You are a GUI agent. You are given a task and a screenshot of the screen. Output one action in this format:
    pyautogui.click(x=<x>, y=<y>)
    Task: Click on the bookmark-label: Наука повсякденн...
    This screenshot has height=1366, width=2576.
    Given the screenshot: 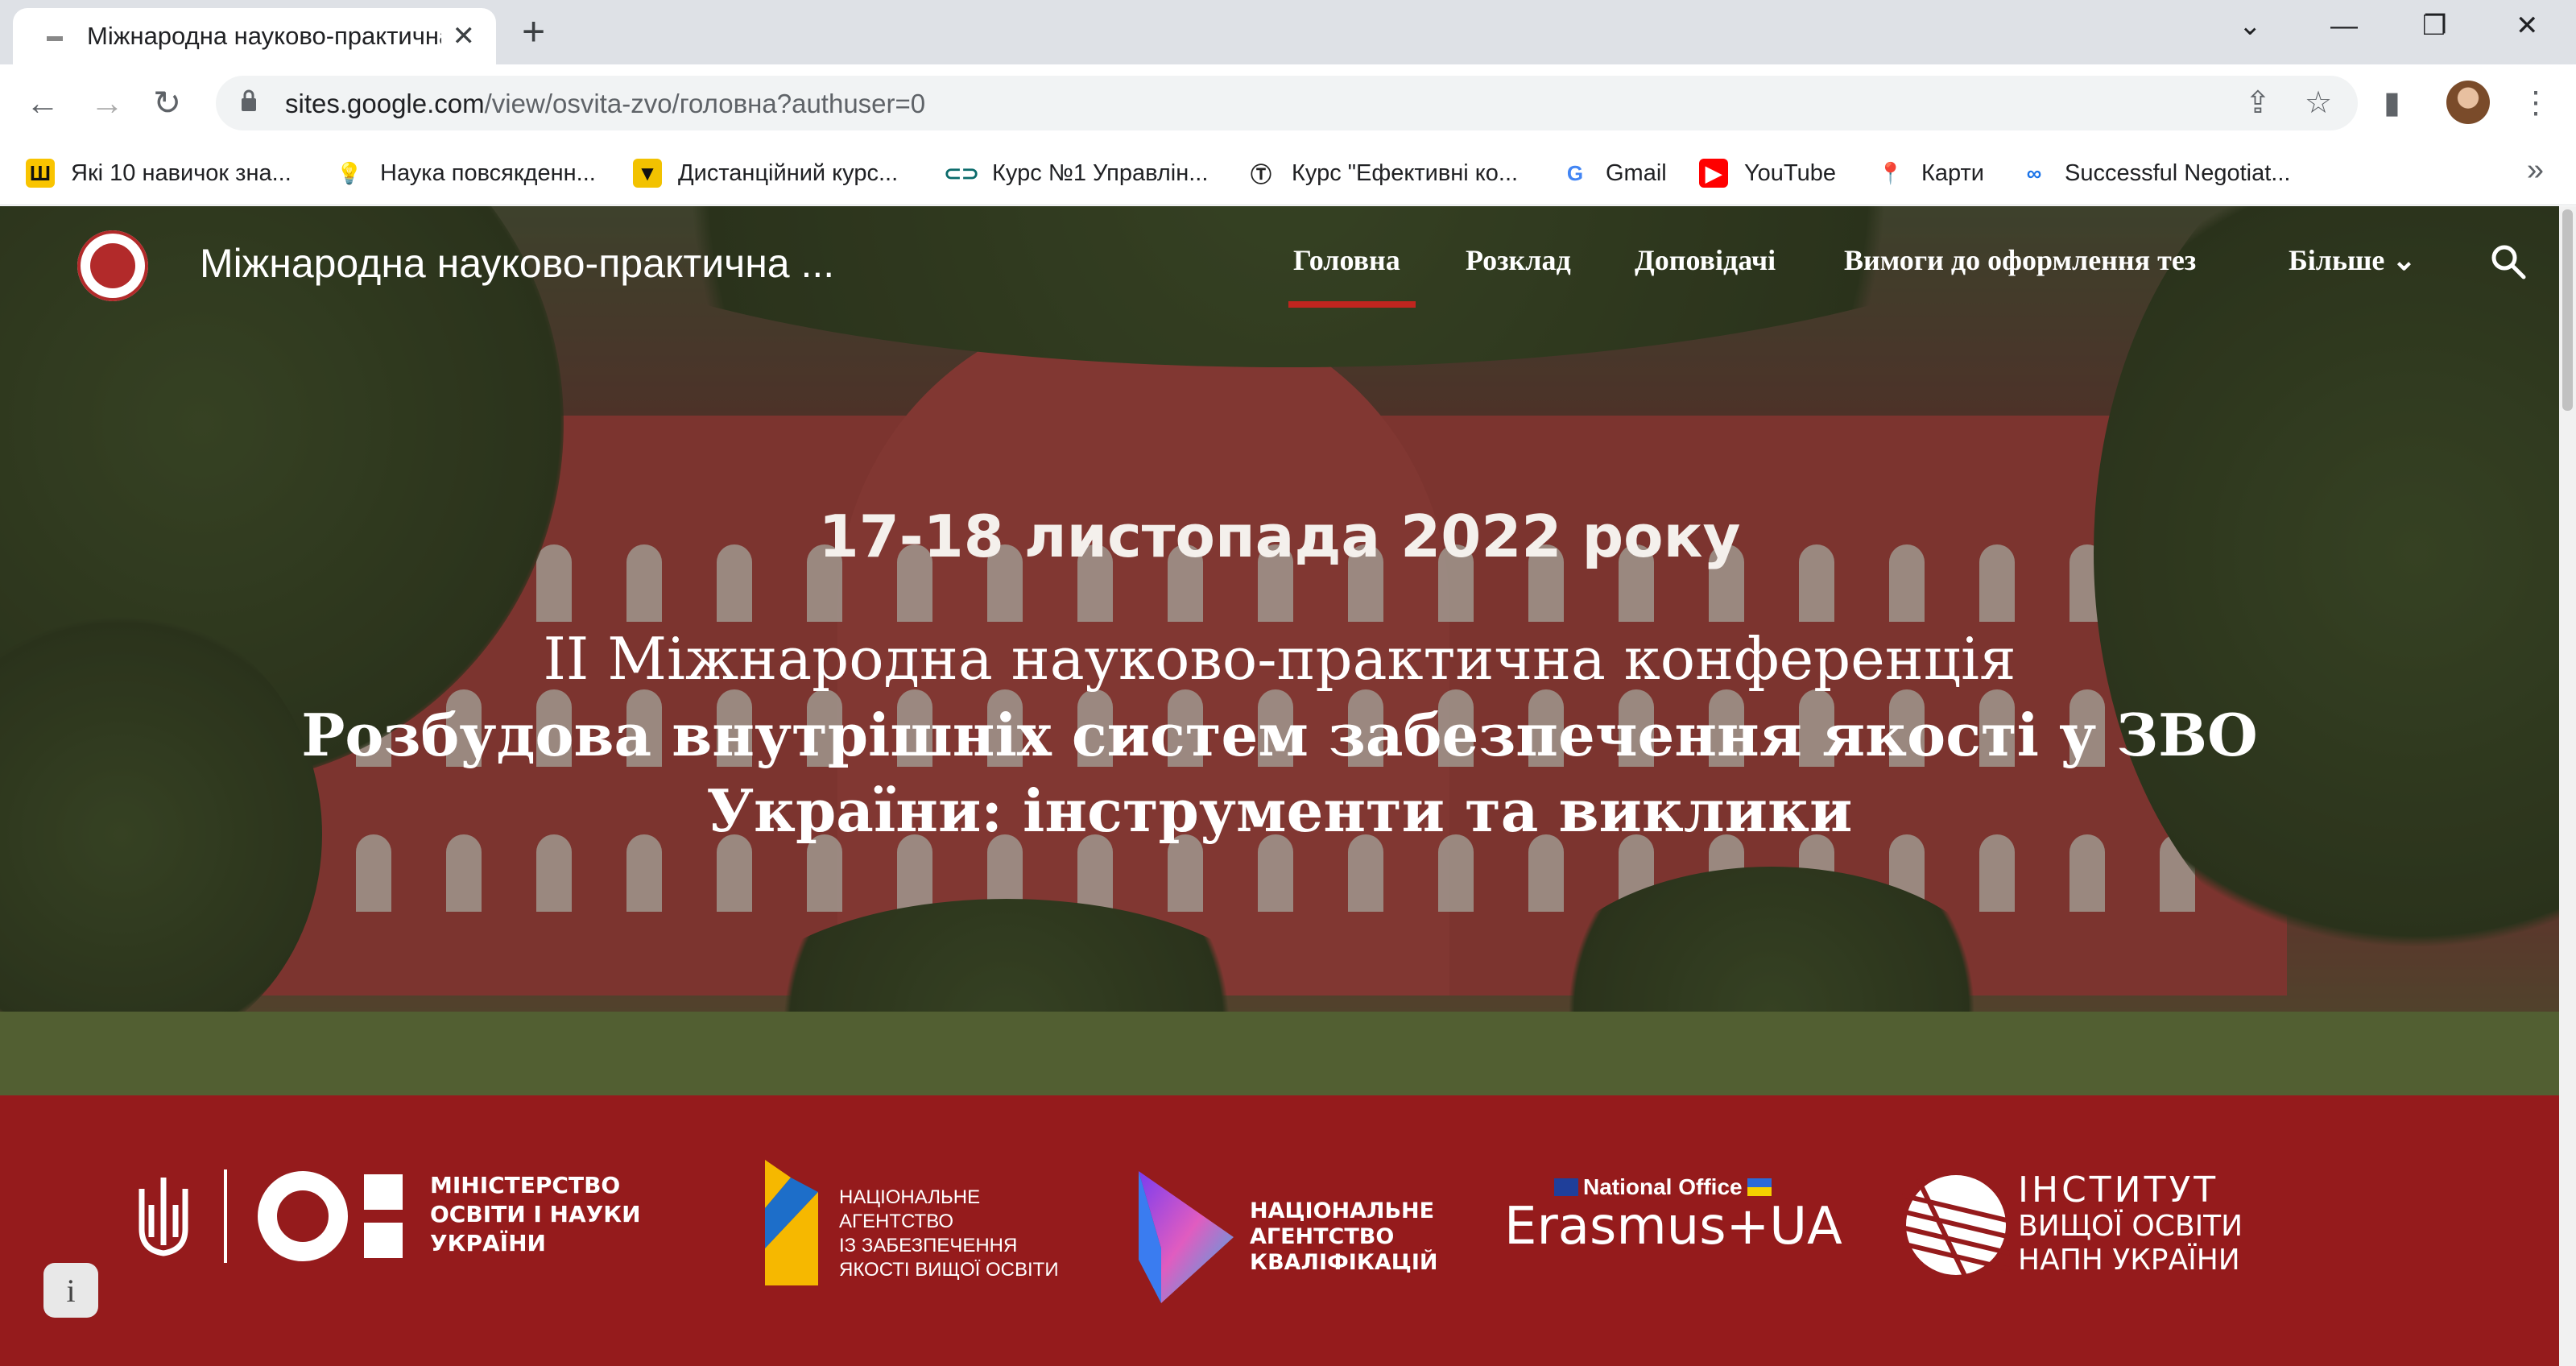 What is the action you would take?
    pyautogui.click(x=488, y=173)
    